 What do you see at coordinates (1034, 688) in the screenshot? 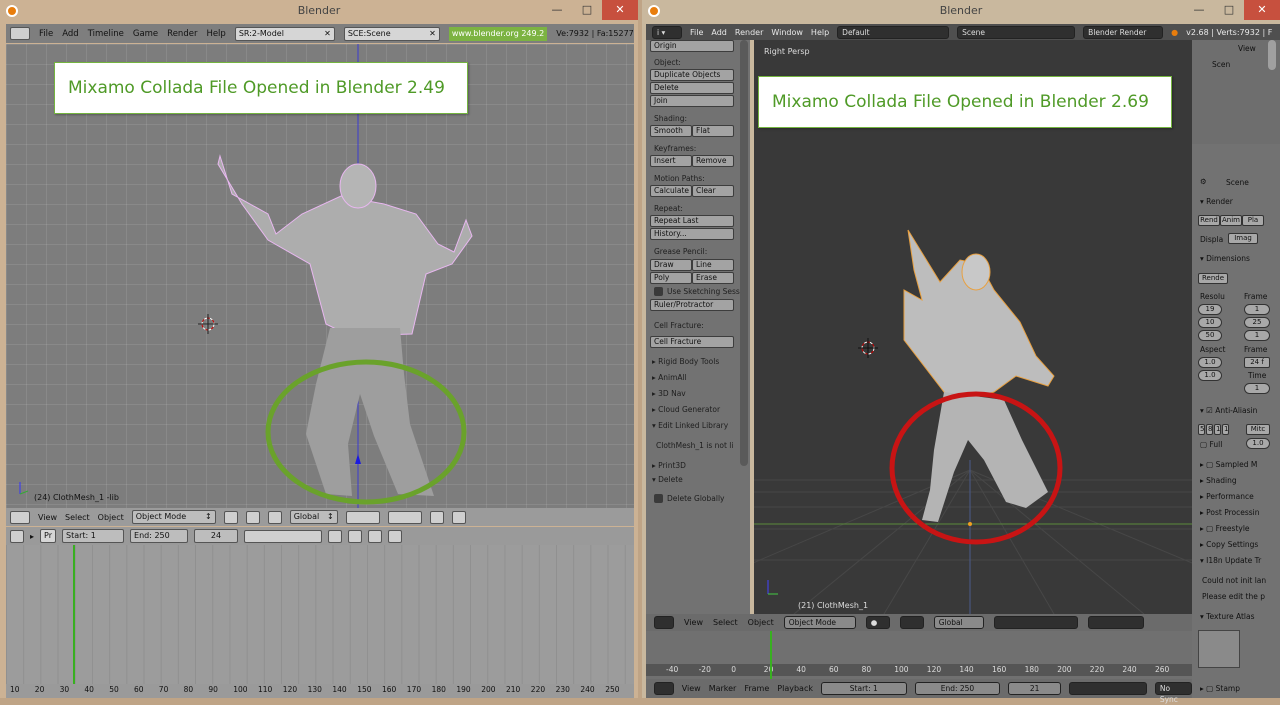
I see `current-frame-field: 21` at bounding box center [1034, 688].